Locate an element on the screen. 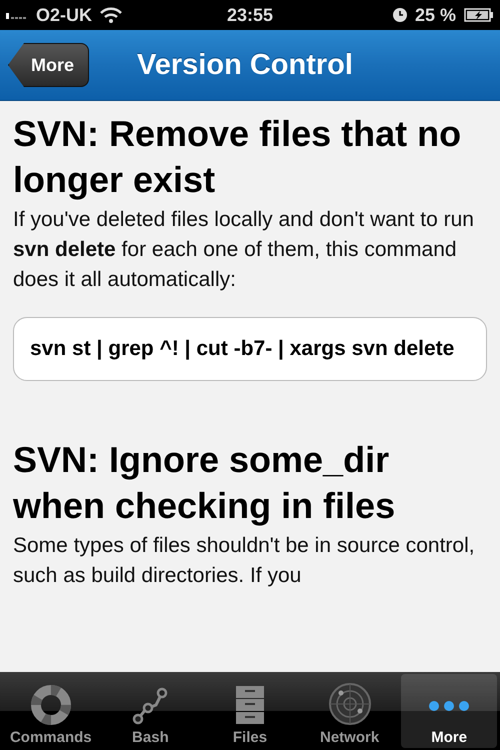  section-text: Some types of files shouldn't be in source control, such as build directories. If you is located at coordinates (244, 561).